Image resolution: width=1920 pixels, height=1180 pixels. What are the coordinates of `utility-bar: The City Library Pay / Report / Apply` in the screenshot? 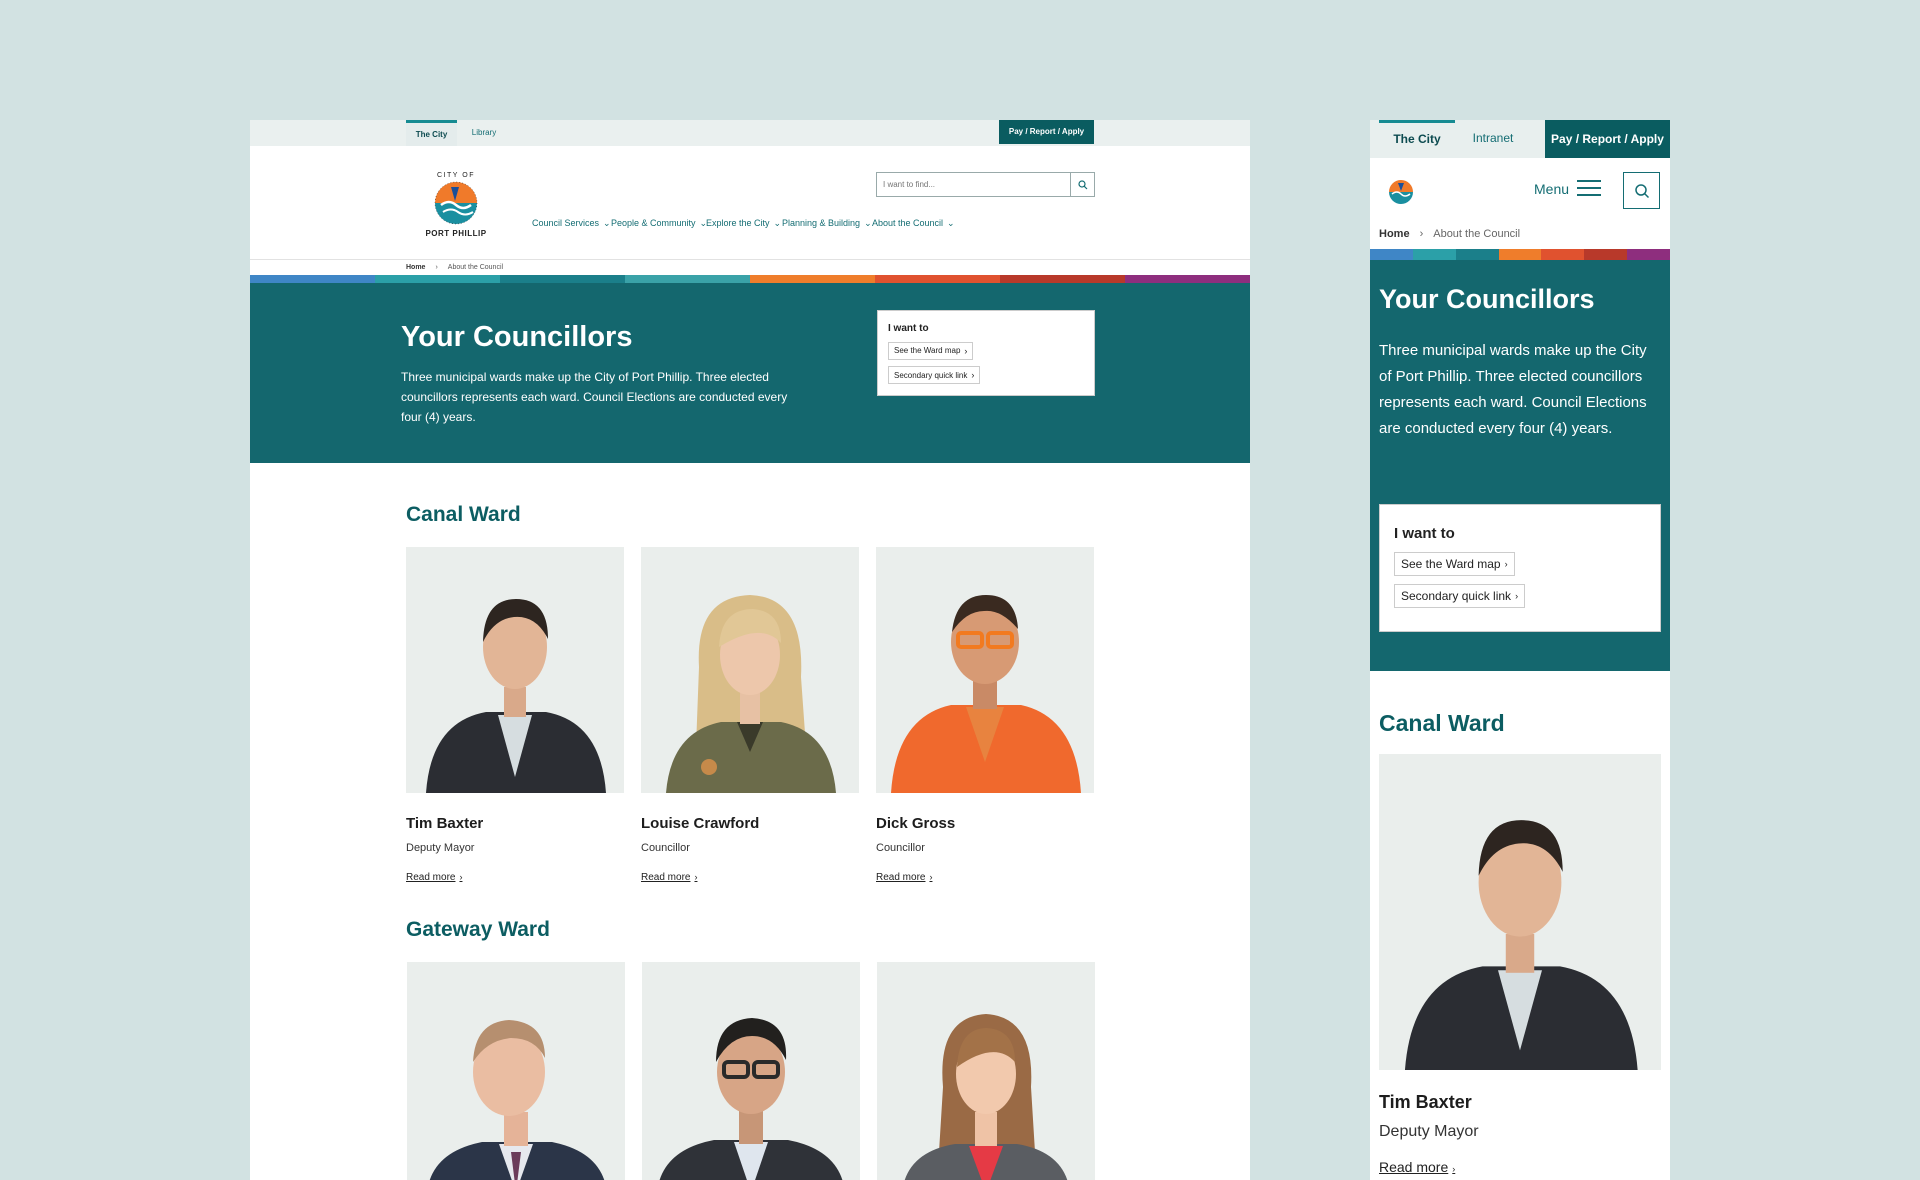 It's located at (750, 133).